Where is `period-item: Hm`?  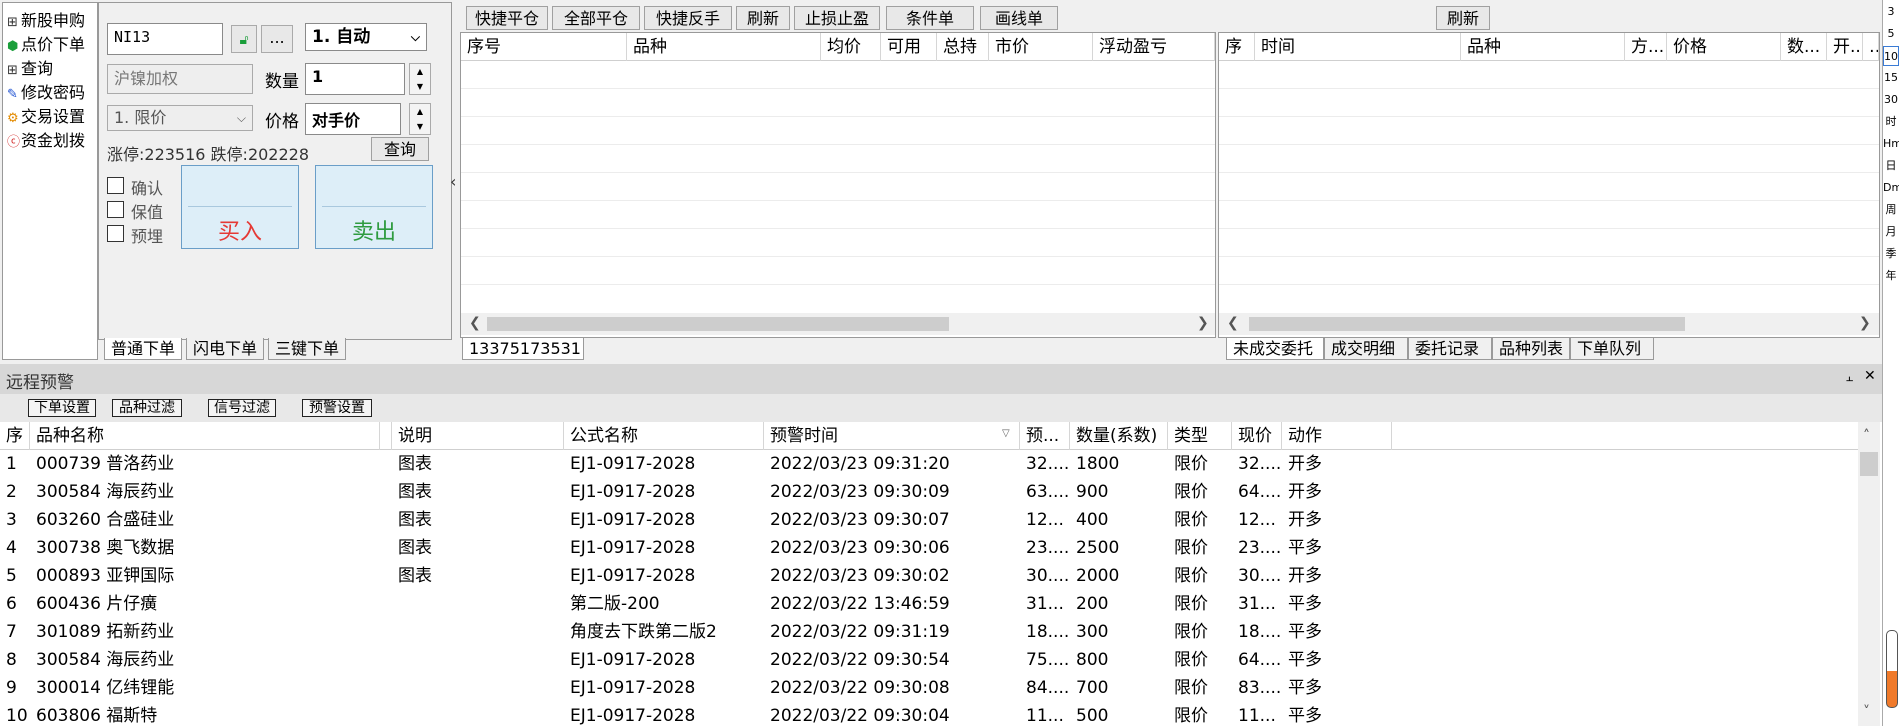
period-item: Hm is located at coordinates (1891, 144).